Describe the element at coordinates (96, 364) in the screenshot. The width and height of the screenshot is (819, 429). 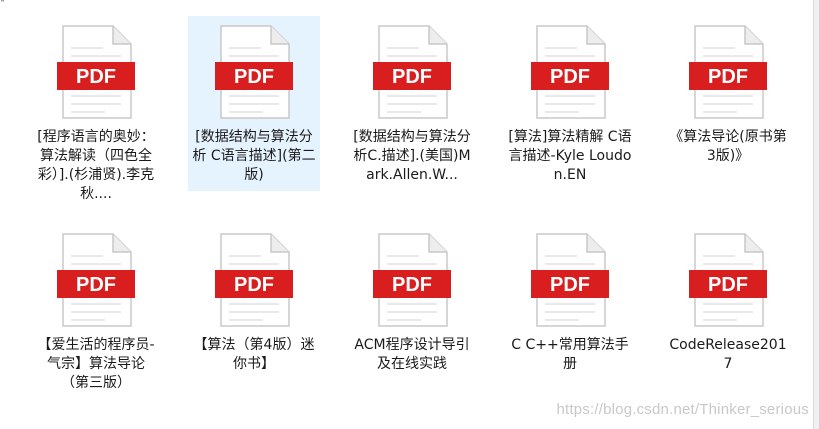
I see `file-name-label: 【爱生活的程序员-气宗】算法导论（第三版）` at that location.